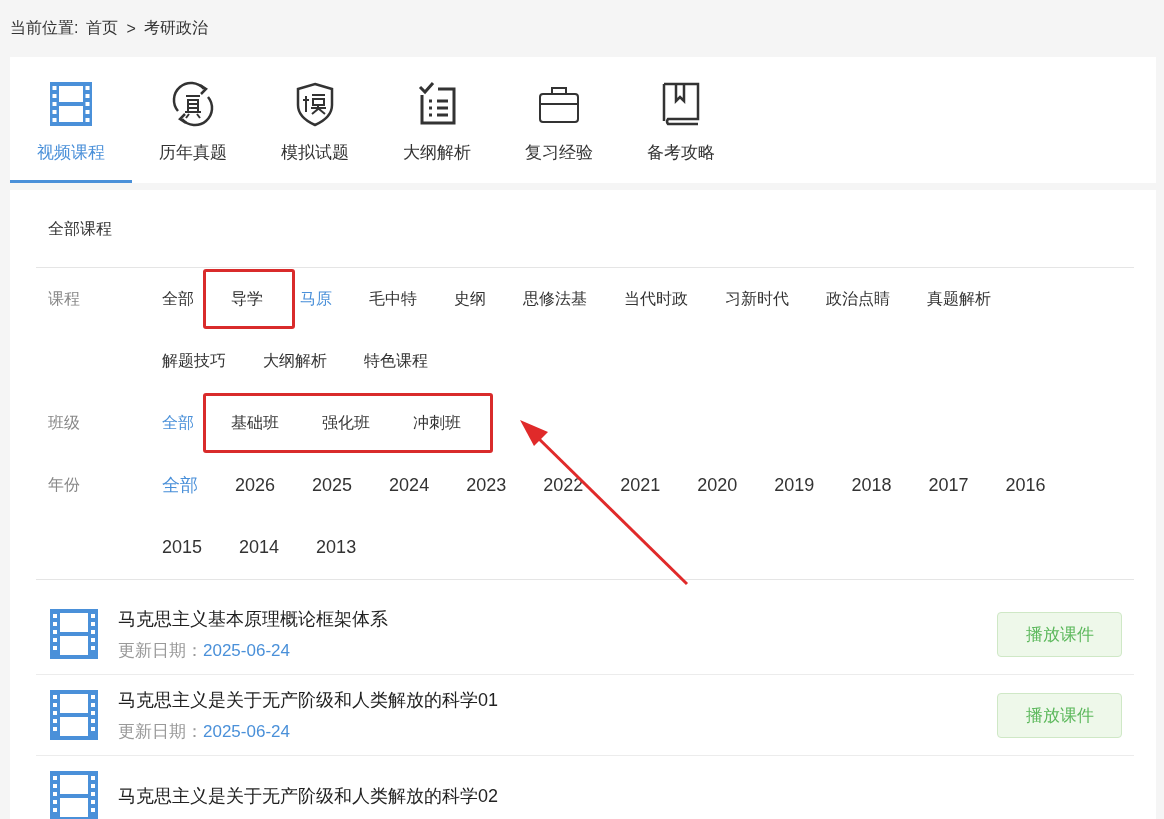  I want to click on category-tab: 复习经验, so click(559, 120).